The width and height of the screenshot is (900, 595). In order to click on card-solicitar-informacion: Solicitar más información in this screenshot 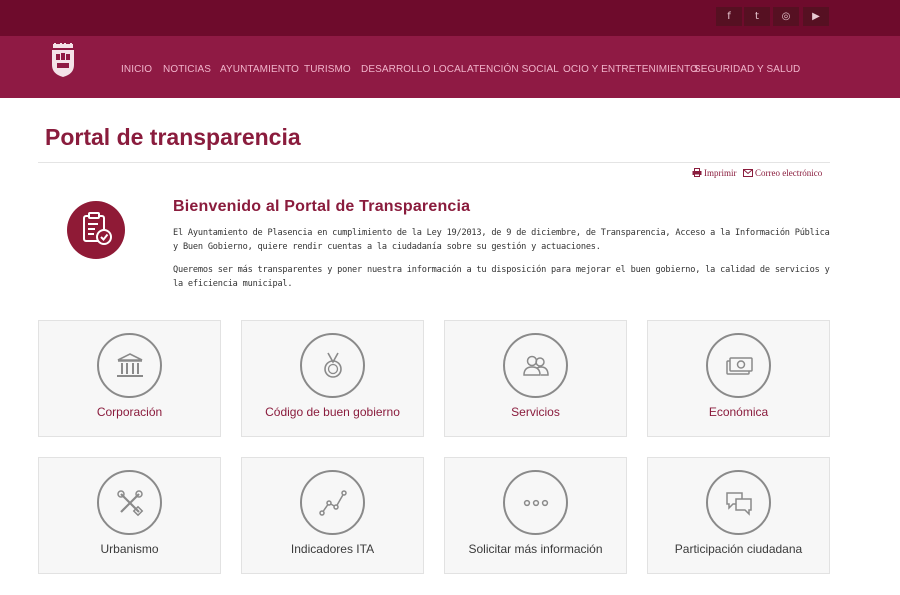, I will do `click(535, 515)`.